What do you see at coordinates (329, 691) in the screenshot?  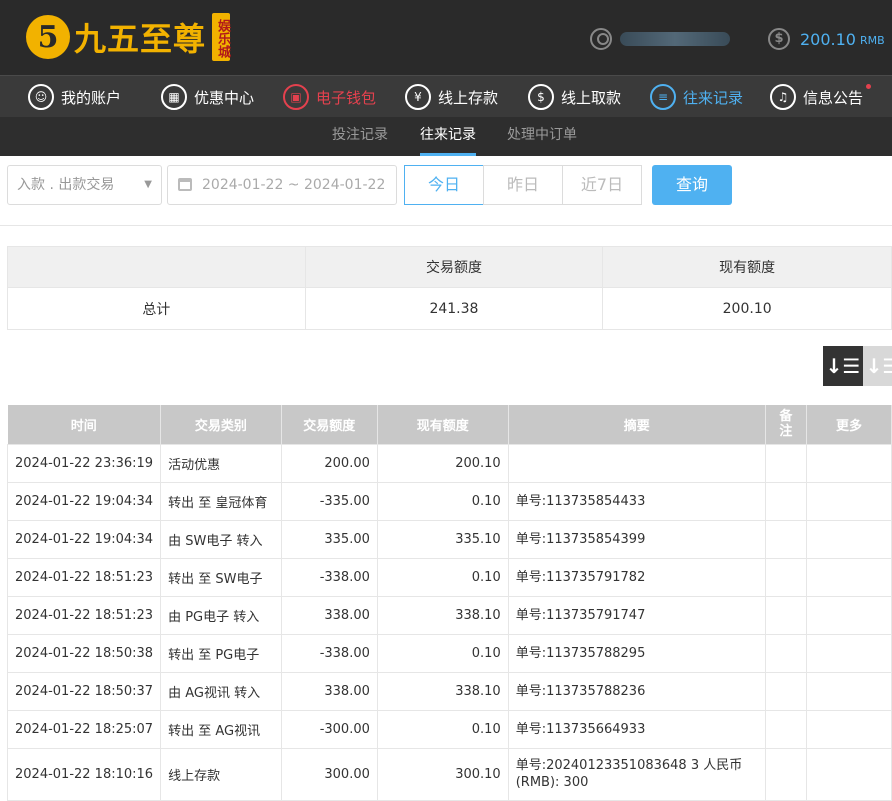 I see `cell-amount: 338.00` at bounding box center [329, 691].